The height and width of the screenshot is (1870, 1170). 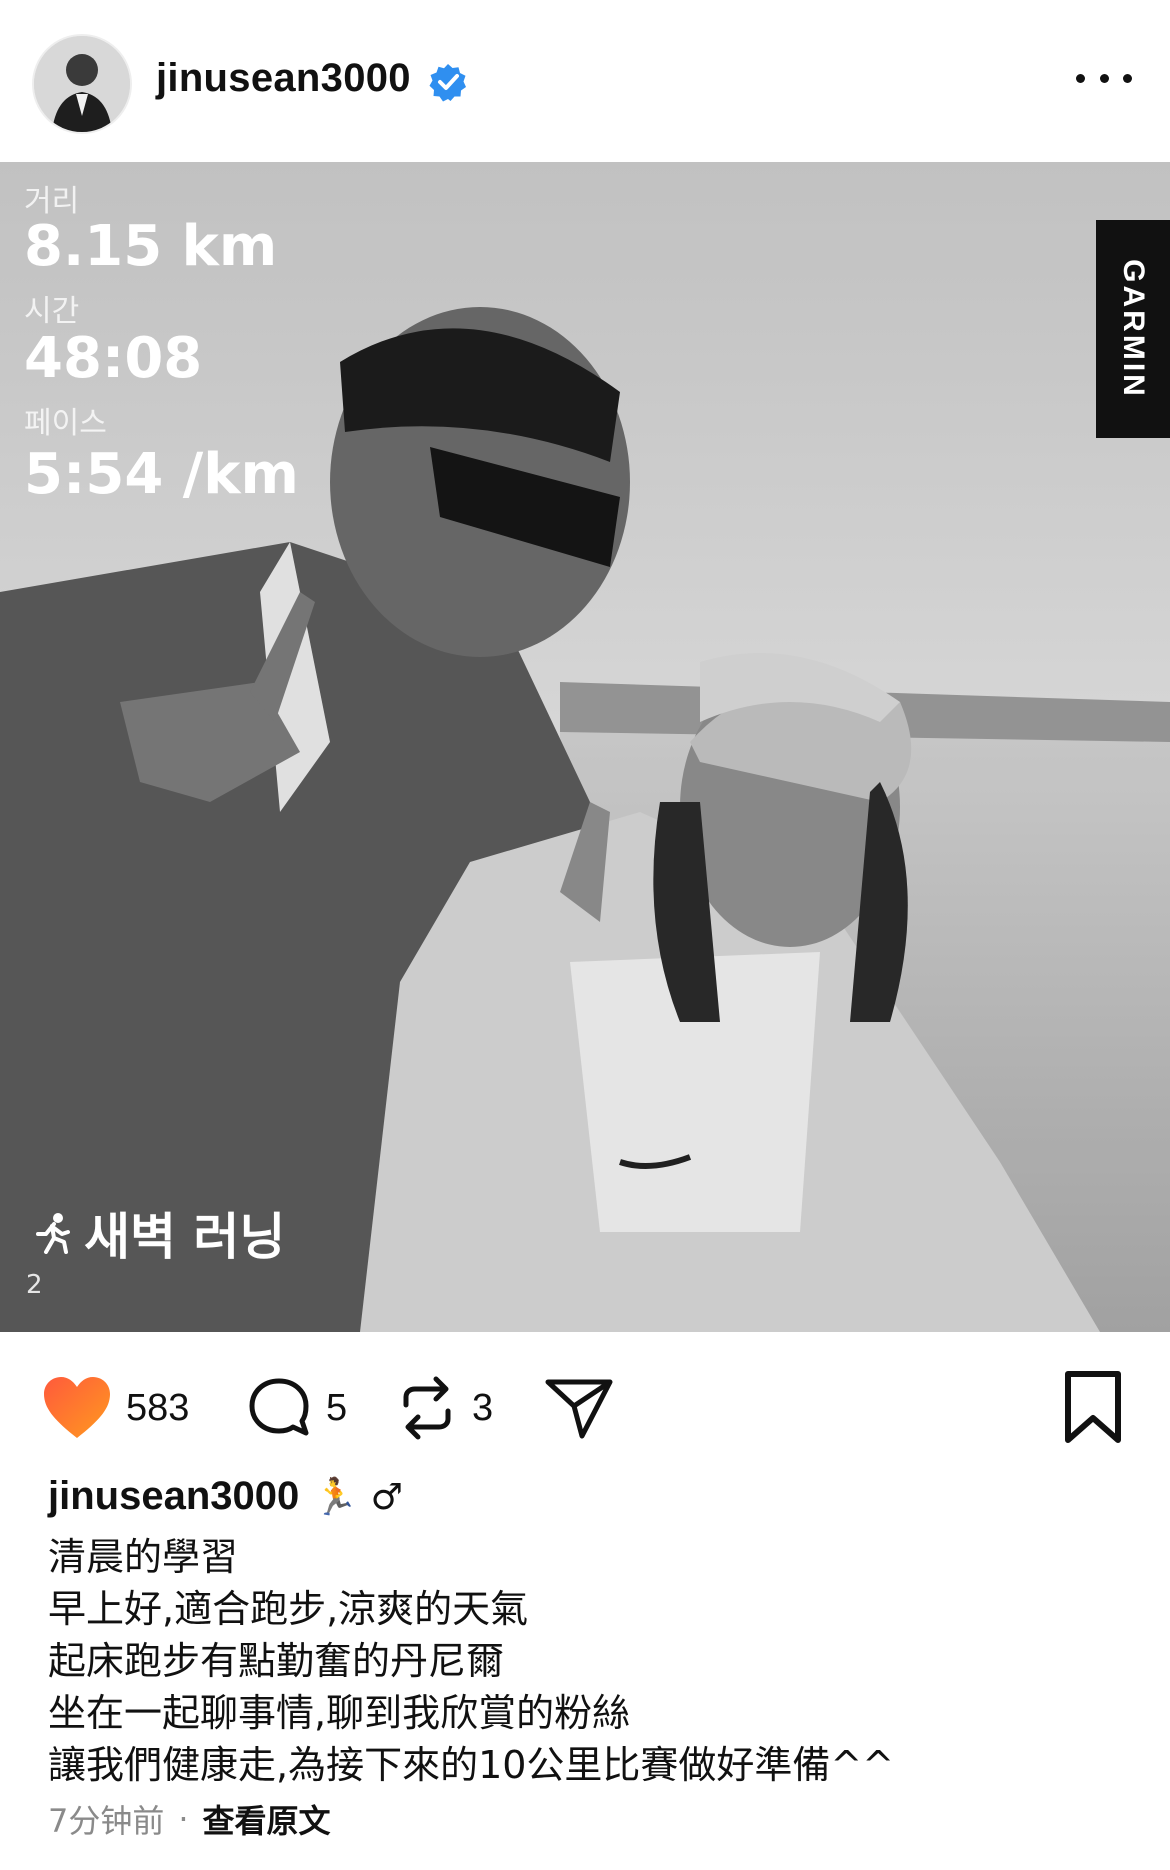 I want to click on heart-icon, so click(x=77, y=1408).